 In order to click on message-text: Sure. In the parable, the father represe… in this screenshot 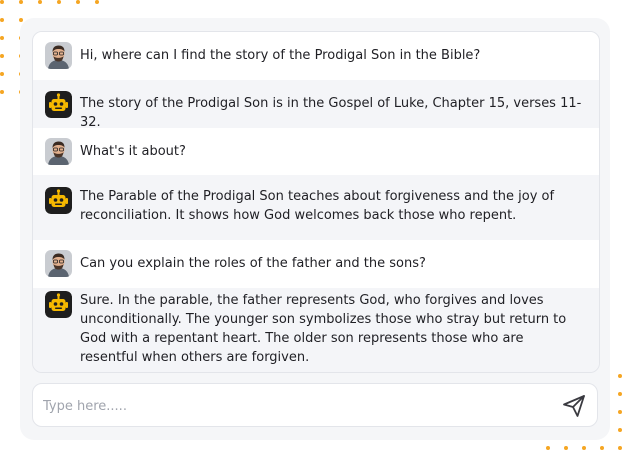, I will do `click(323, 329)`.